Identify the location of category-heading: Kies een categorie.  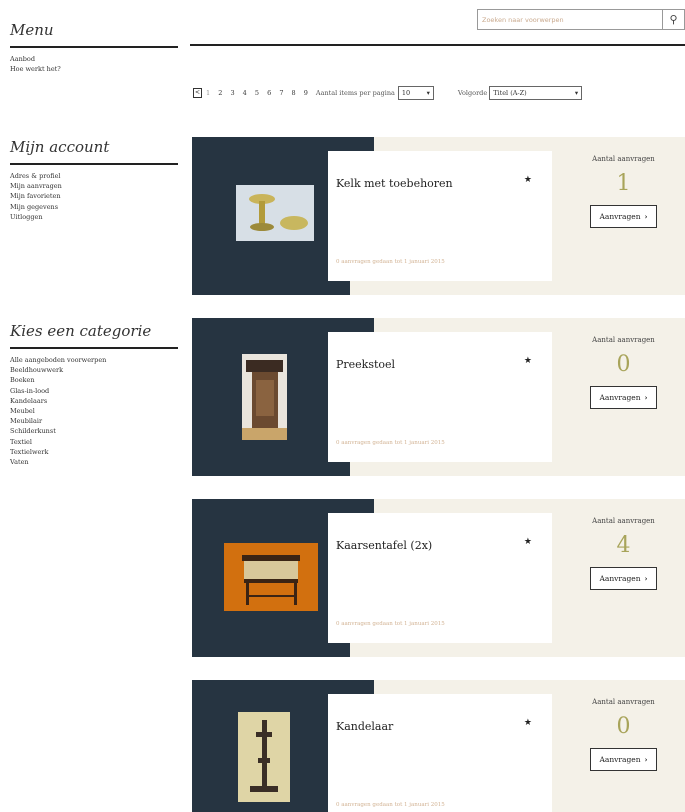
(94, 335).